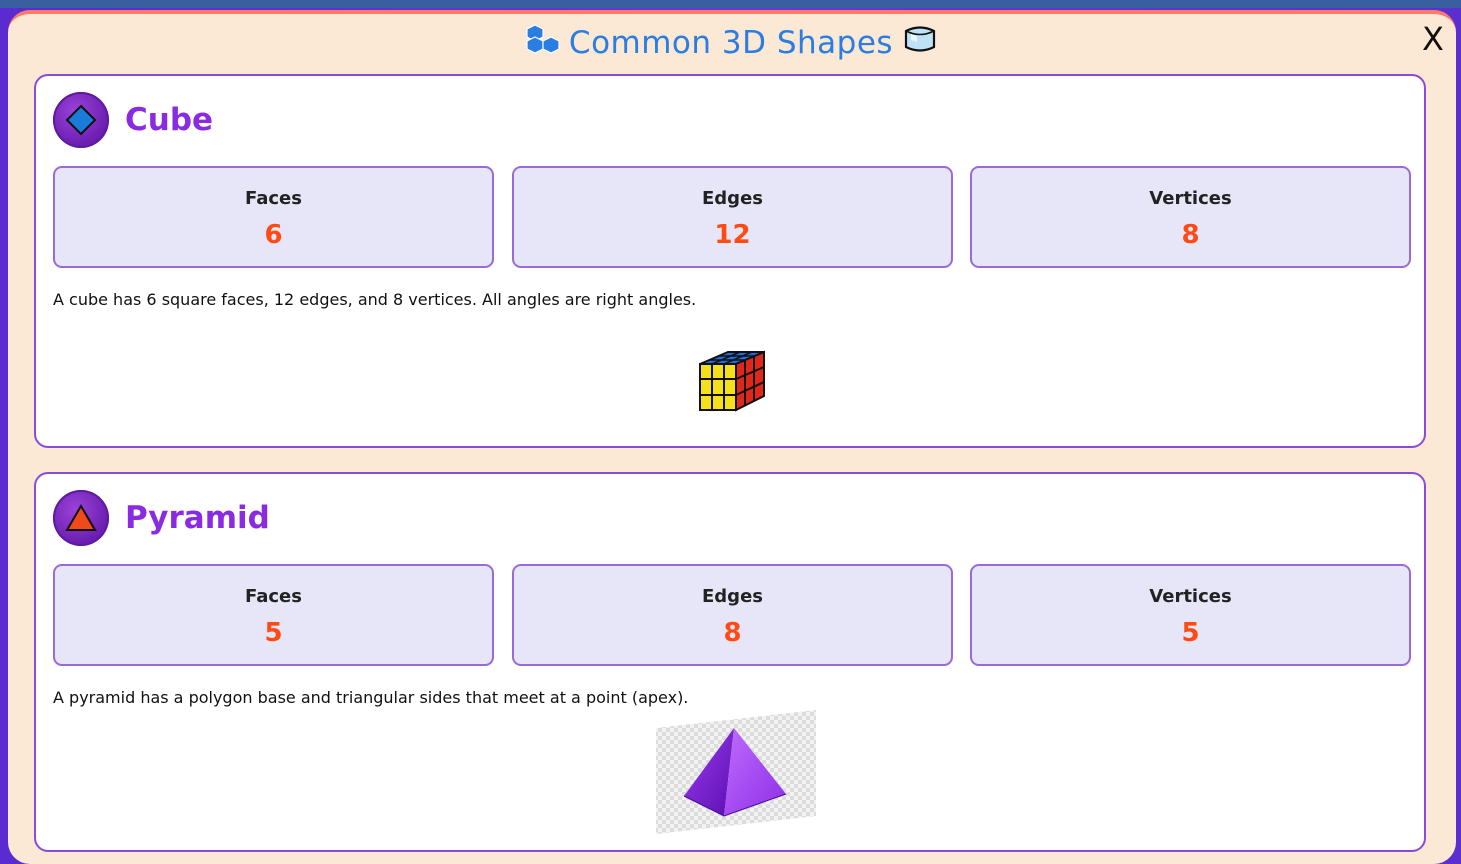 The image size is (1461, 864). What do you see at coordinates (732, 384) in the screenshot?
I see `rubiks-cube-image` at bounding box center [732, 384].